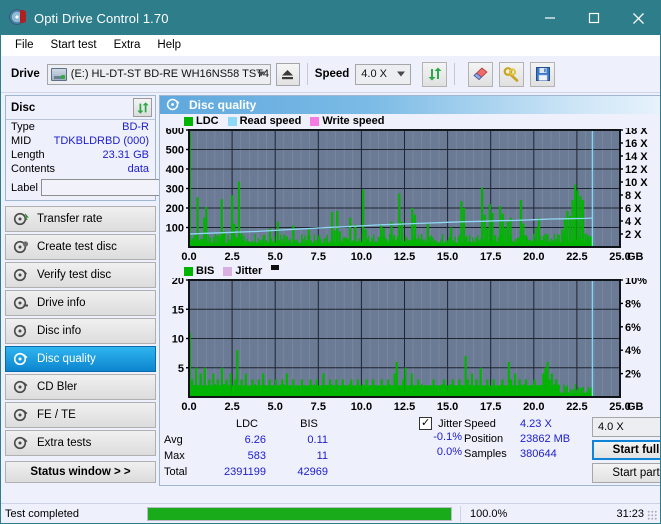  Describe the element at coordinates (435, 74) in the screenshot. I see `refresh-button` at that location.